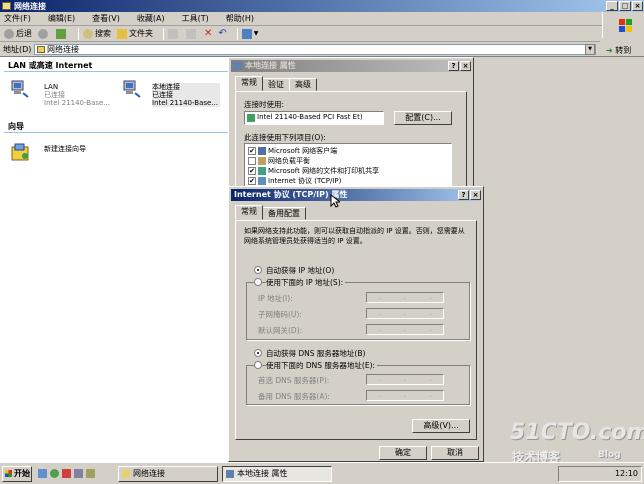  Describe the element at coordinates (174, 33) in the screenshot. I see `move-to-button` at that location.